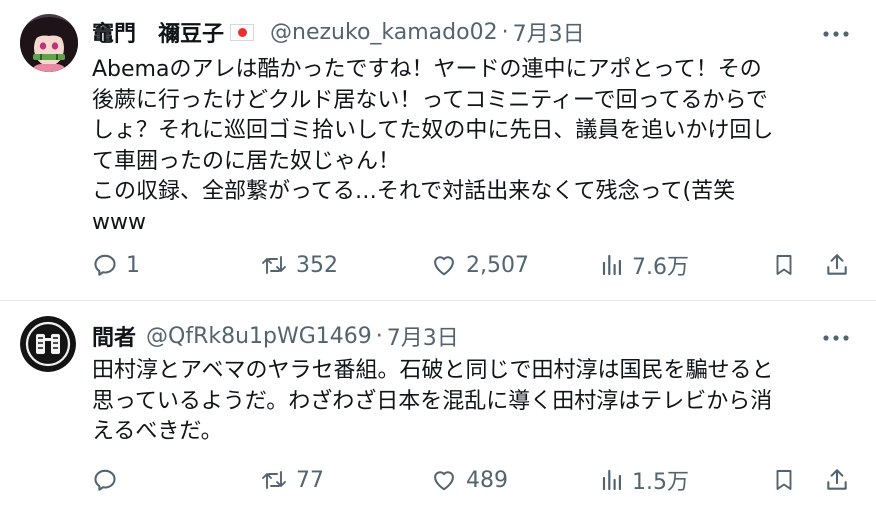 Image resolution: width=876 pixels, height=510 pixels. I want to click on tweet-text-line: て車囲ったのに居た奴じゃん！, so click(246, 161).